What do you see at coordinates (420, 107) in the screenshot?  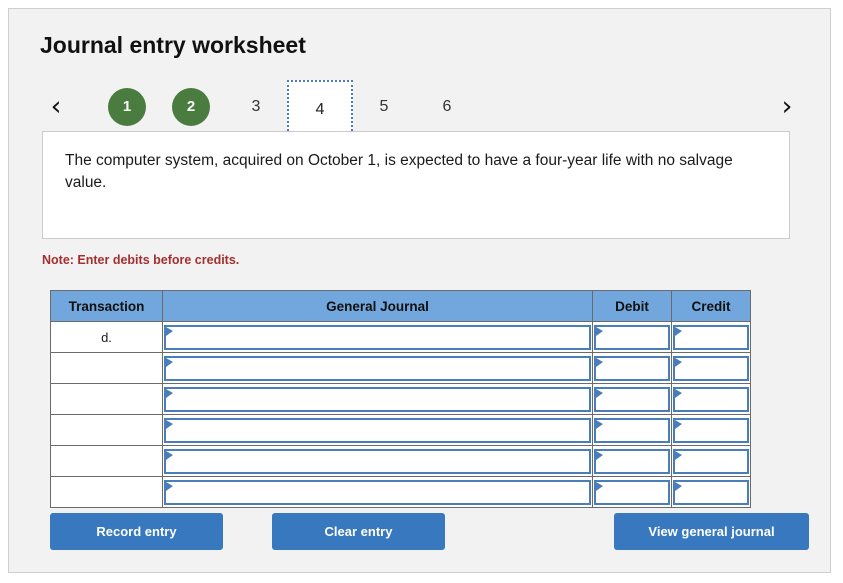 I see `step-navigation: ‹ 1 2 3 4 5 6 ›` at bounding box center [420, 107].